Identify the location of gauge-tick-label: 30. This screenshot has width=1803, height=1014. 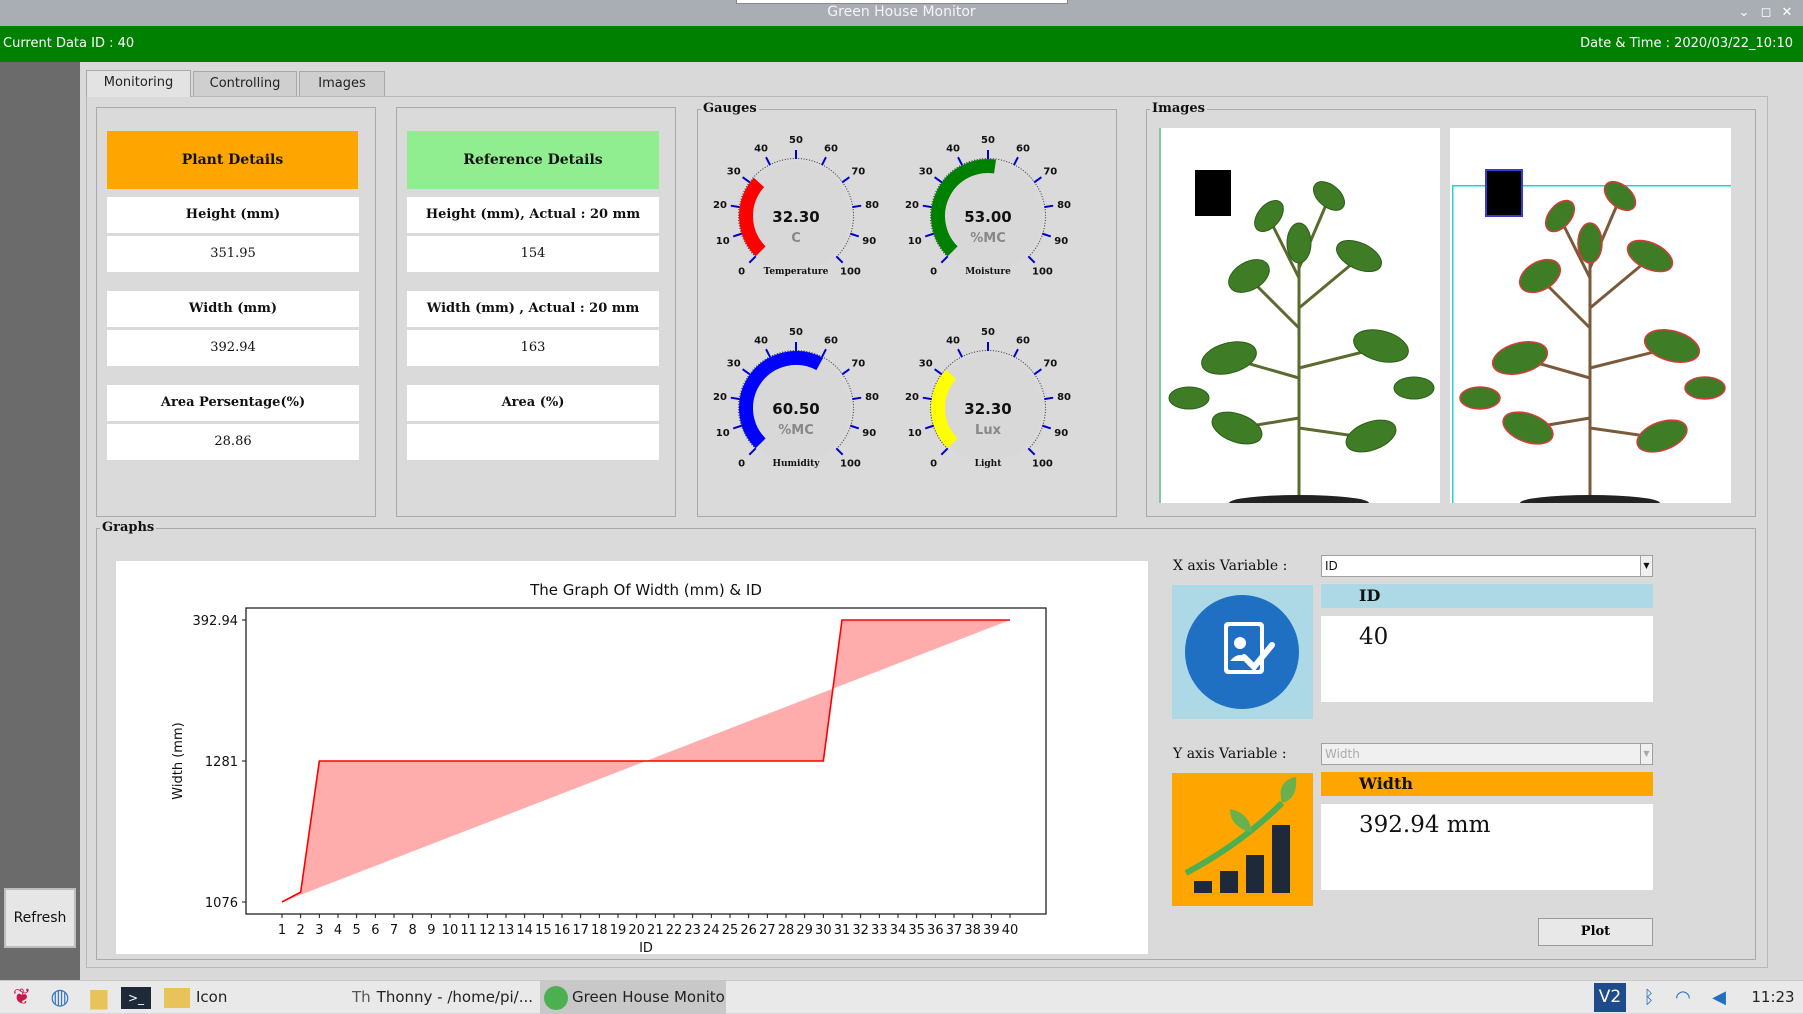
(734, 172).